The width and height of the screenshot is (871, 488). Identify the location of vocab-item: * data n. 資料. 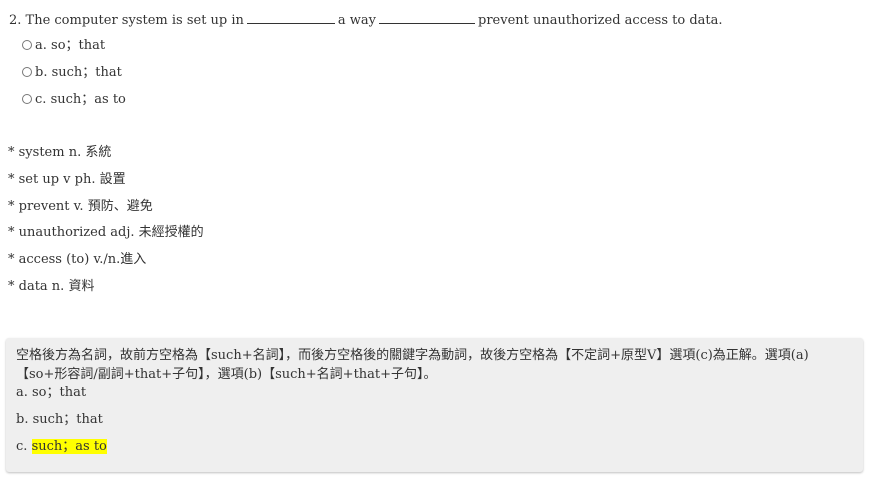
(51, 286).